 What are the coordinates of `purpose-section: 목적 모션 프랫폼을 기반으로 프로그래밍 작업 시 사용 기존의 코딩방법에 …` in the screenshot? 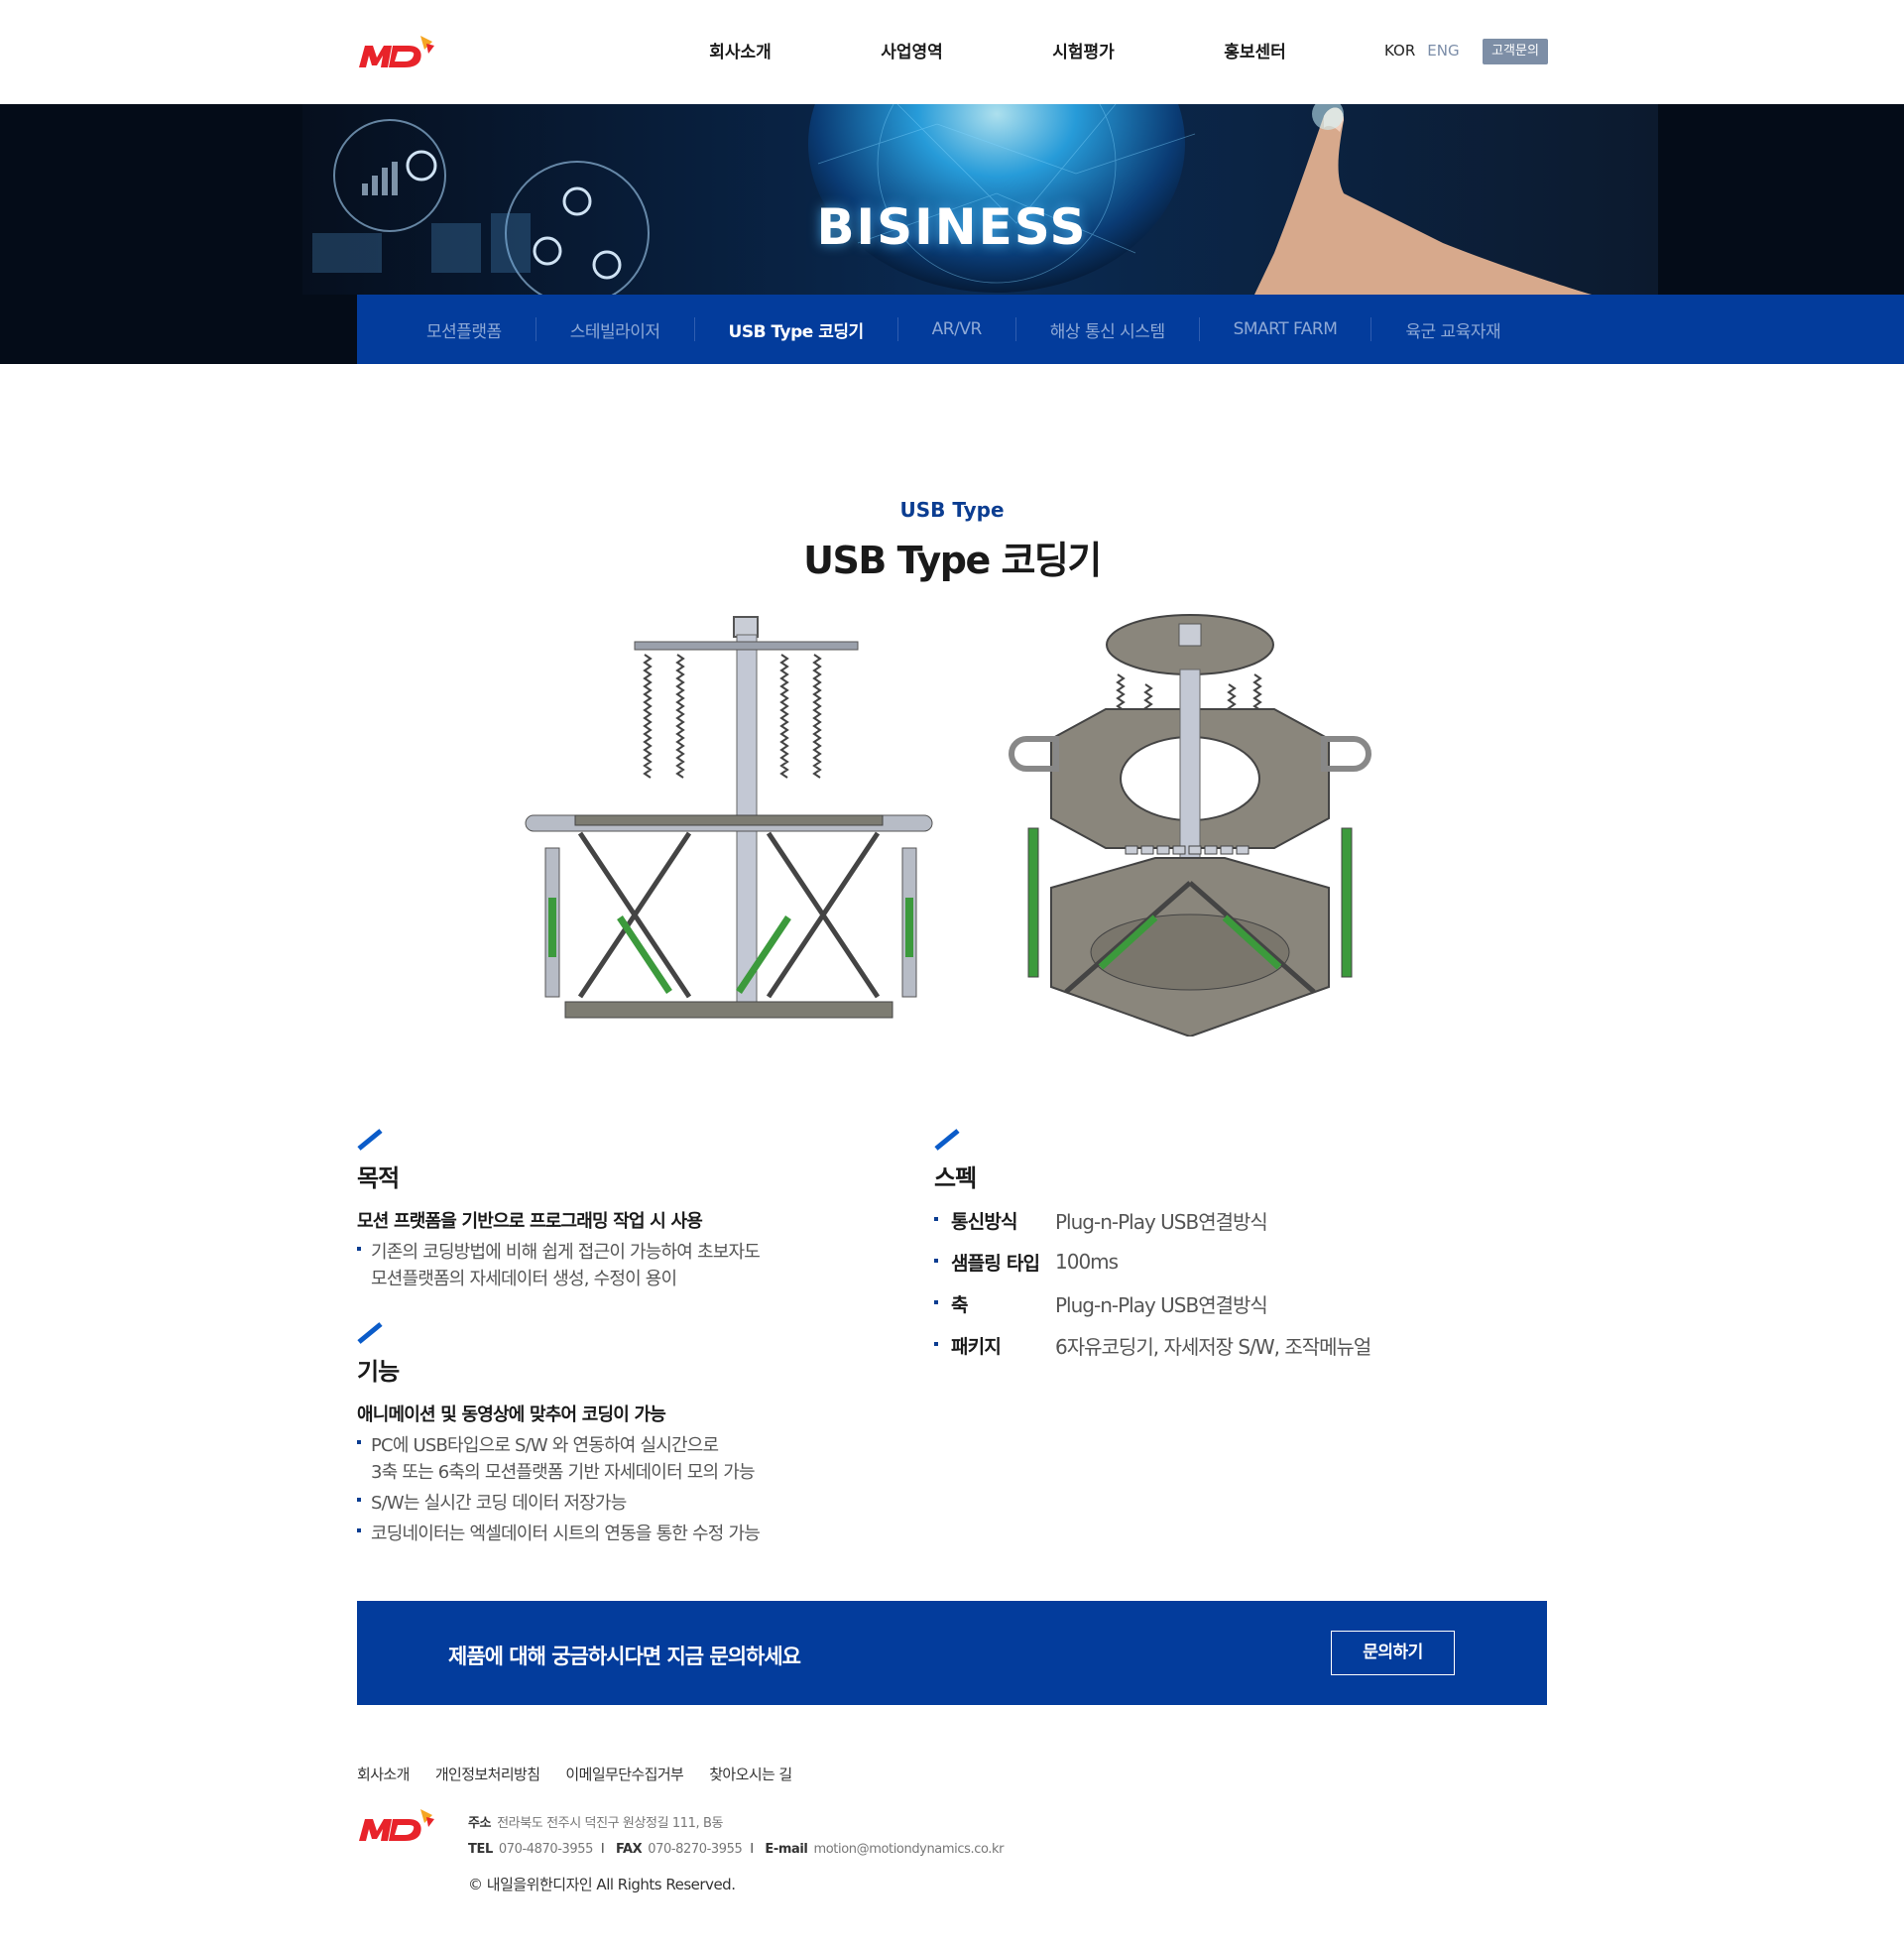 It's located at (615, 1210).